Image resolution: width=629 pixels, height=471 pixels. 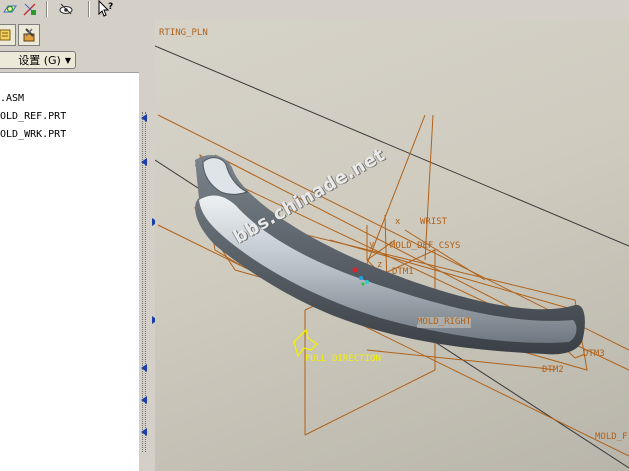 I want to click on settings-label: 设置 (G), so click(x=39, y=60).